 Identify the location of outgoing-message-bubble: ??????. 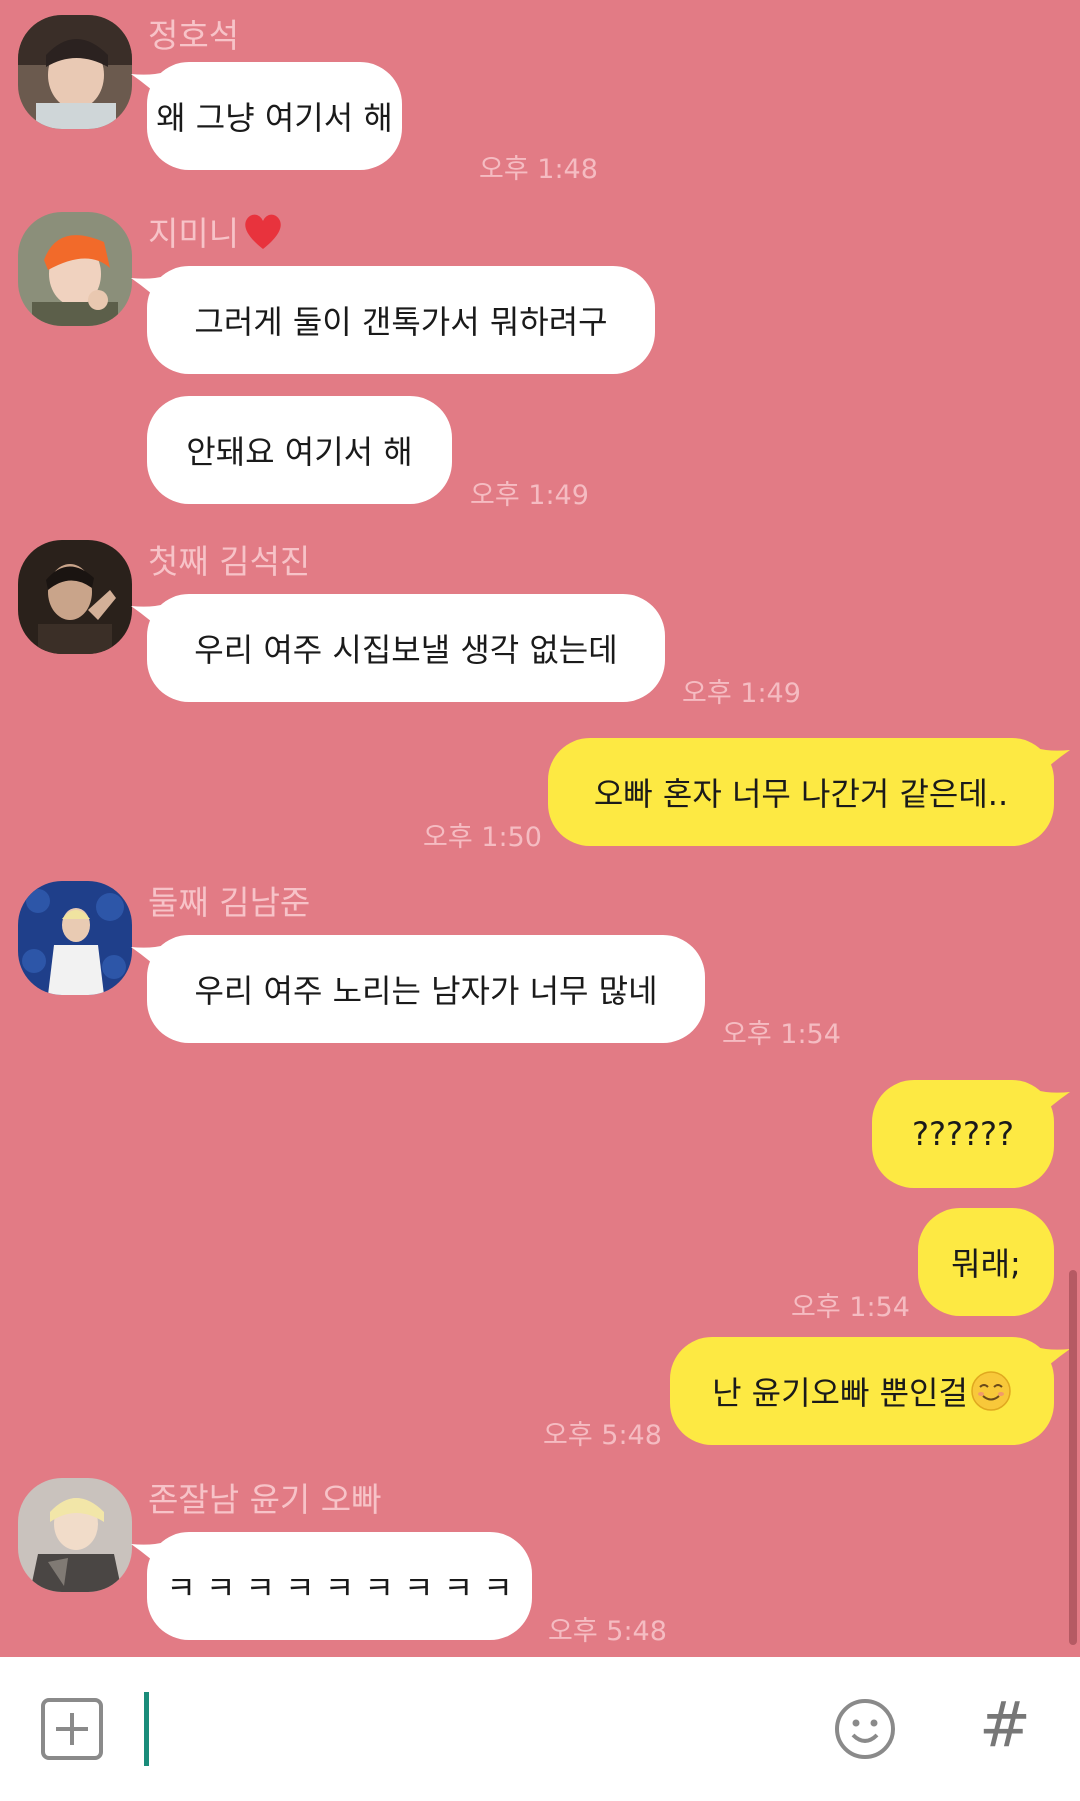
(971, 1134).